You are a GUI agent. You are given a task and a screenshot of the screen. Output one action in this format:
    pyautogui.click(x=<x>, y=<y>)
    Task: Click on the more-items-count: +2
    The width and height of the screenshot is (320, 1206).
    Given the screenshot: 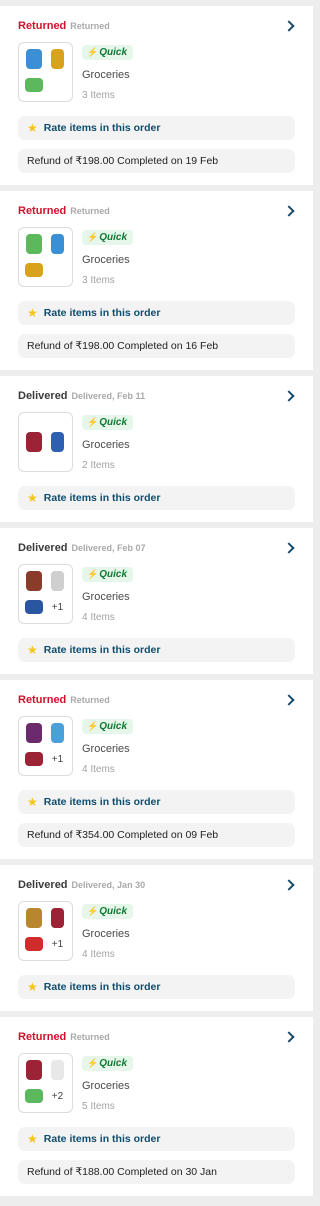 What is the action you would take?
    pyautogui.click(x=57, y=1096)
    